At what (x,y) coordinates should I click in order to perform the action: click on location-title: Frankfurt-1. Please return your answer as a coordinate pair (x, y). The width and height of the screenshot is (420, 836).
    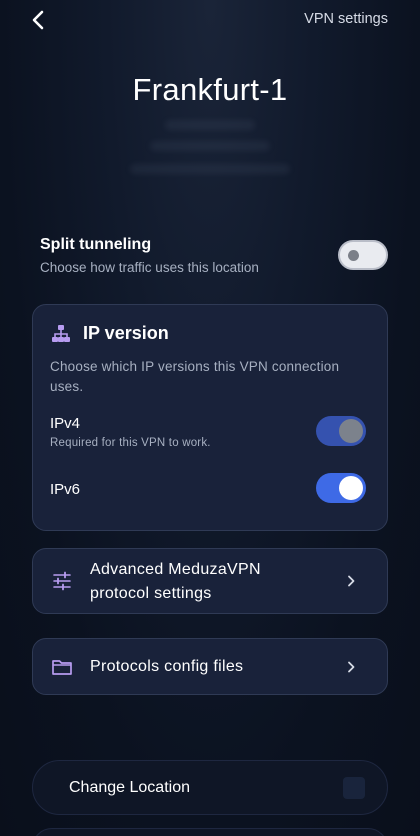
    Looking at the image, I should click on (210, 89).